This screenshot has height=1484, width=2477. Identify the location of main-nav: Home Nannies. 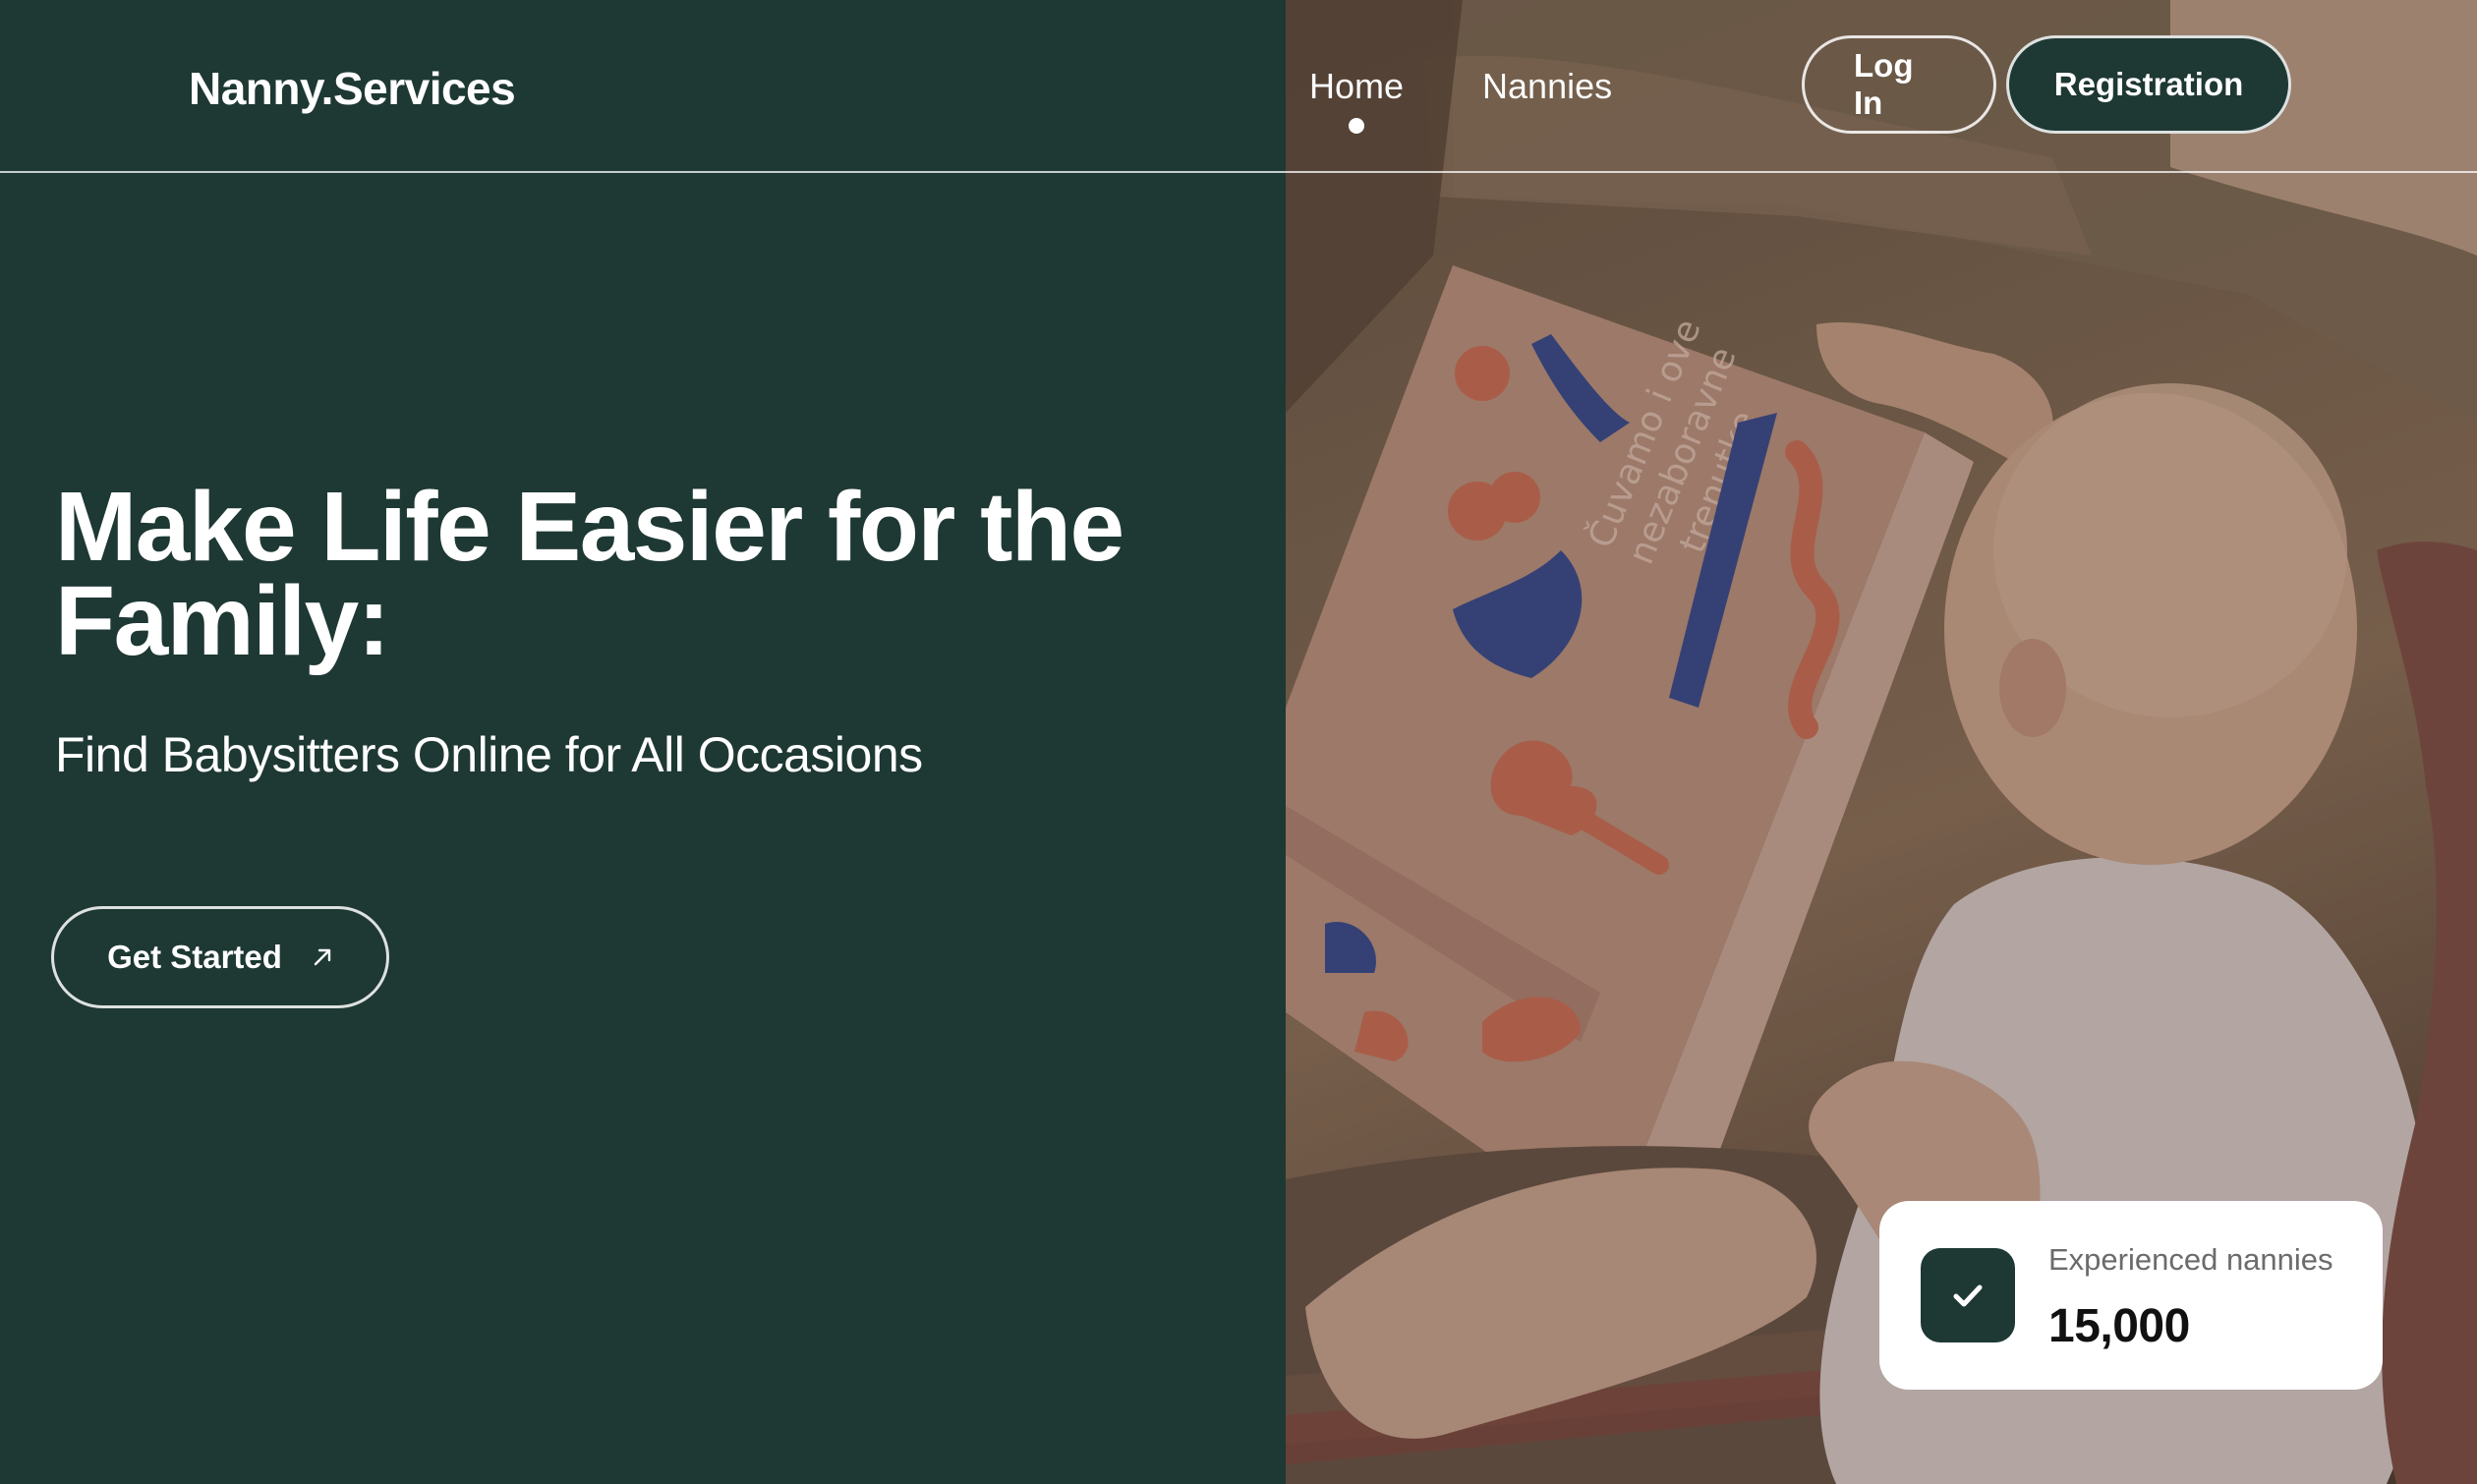
(1460, 98).